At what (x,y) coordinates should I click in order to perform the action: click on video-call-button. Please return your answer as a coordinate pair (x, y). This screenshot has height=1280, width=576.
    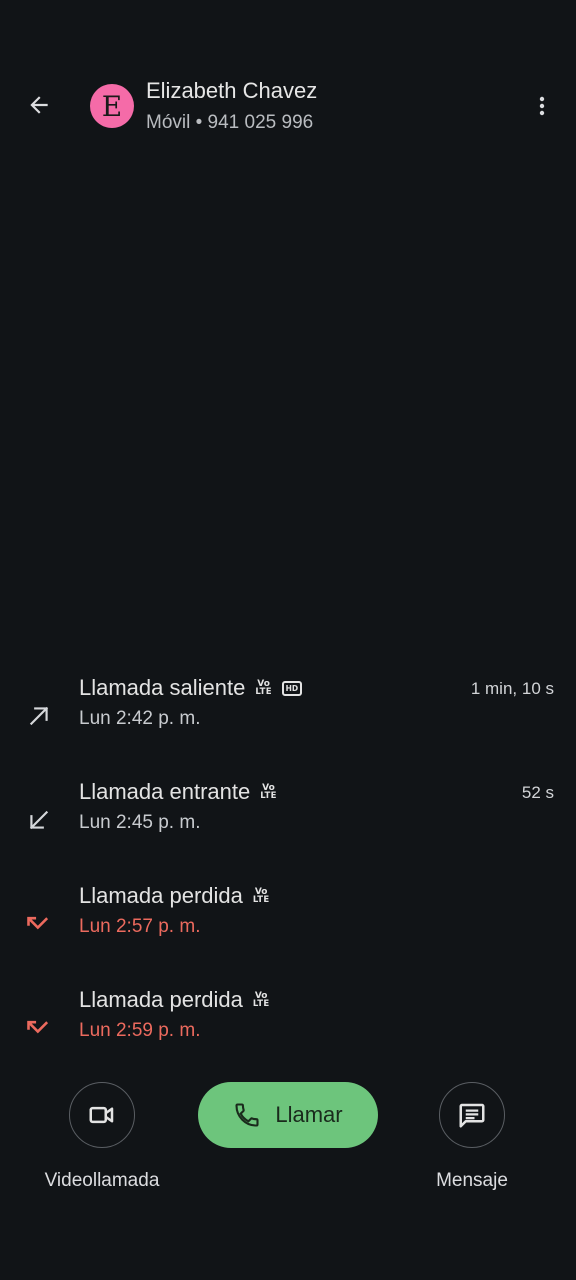
    Looking at the image, I should click on (102, 1115).